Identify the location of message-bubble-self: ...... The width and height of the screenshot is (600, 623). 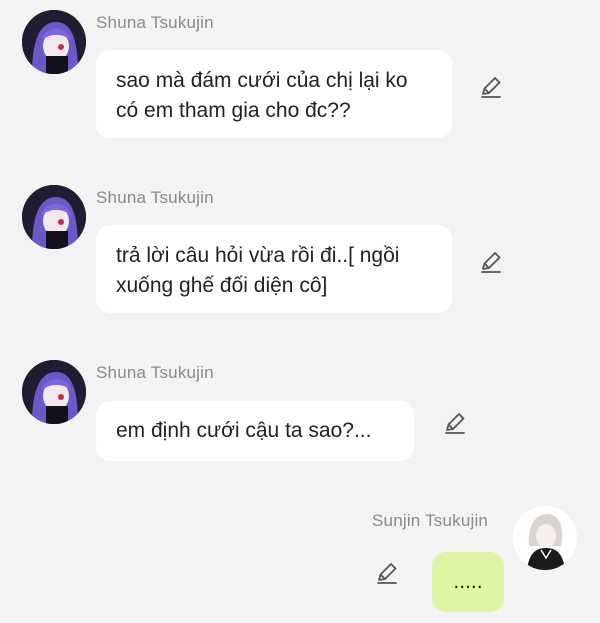
(468, 582).